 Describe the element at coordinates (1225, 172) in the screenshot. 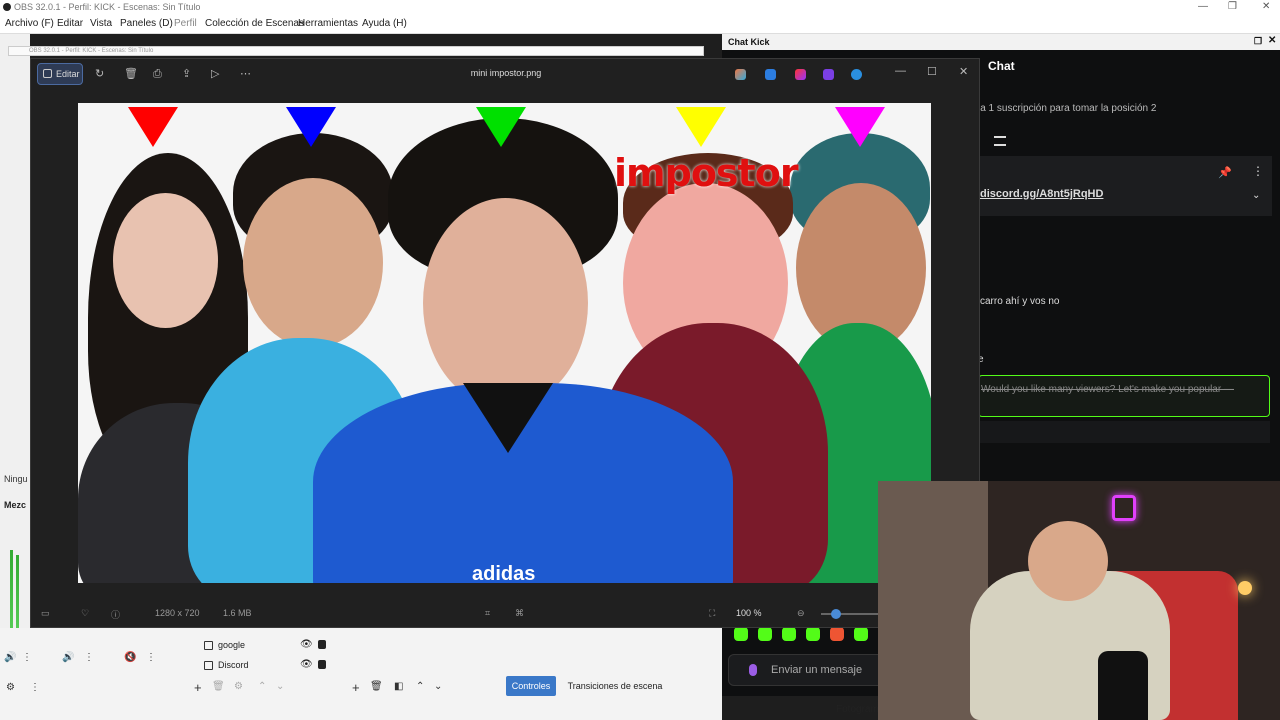

I see `pin-icon: 📌` at that location.